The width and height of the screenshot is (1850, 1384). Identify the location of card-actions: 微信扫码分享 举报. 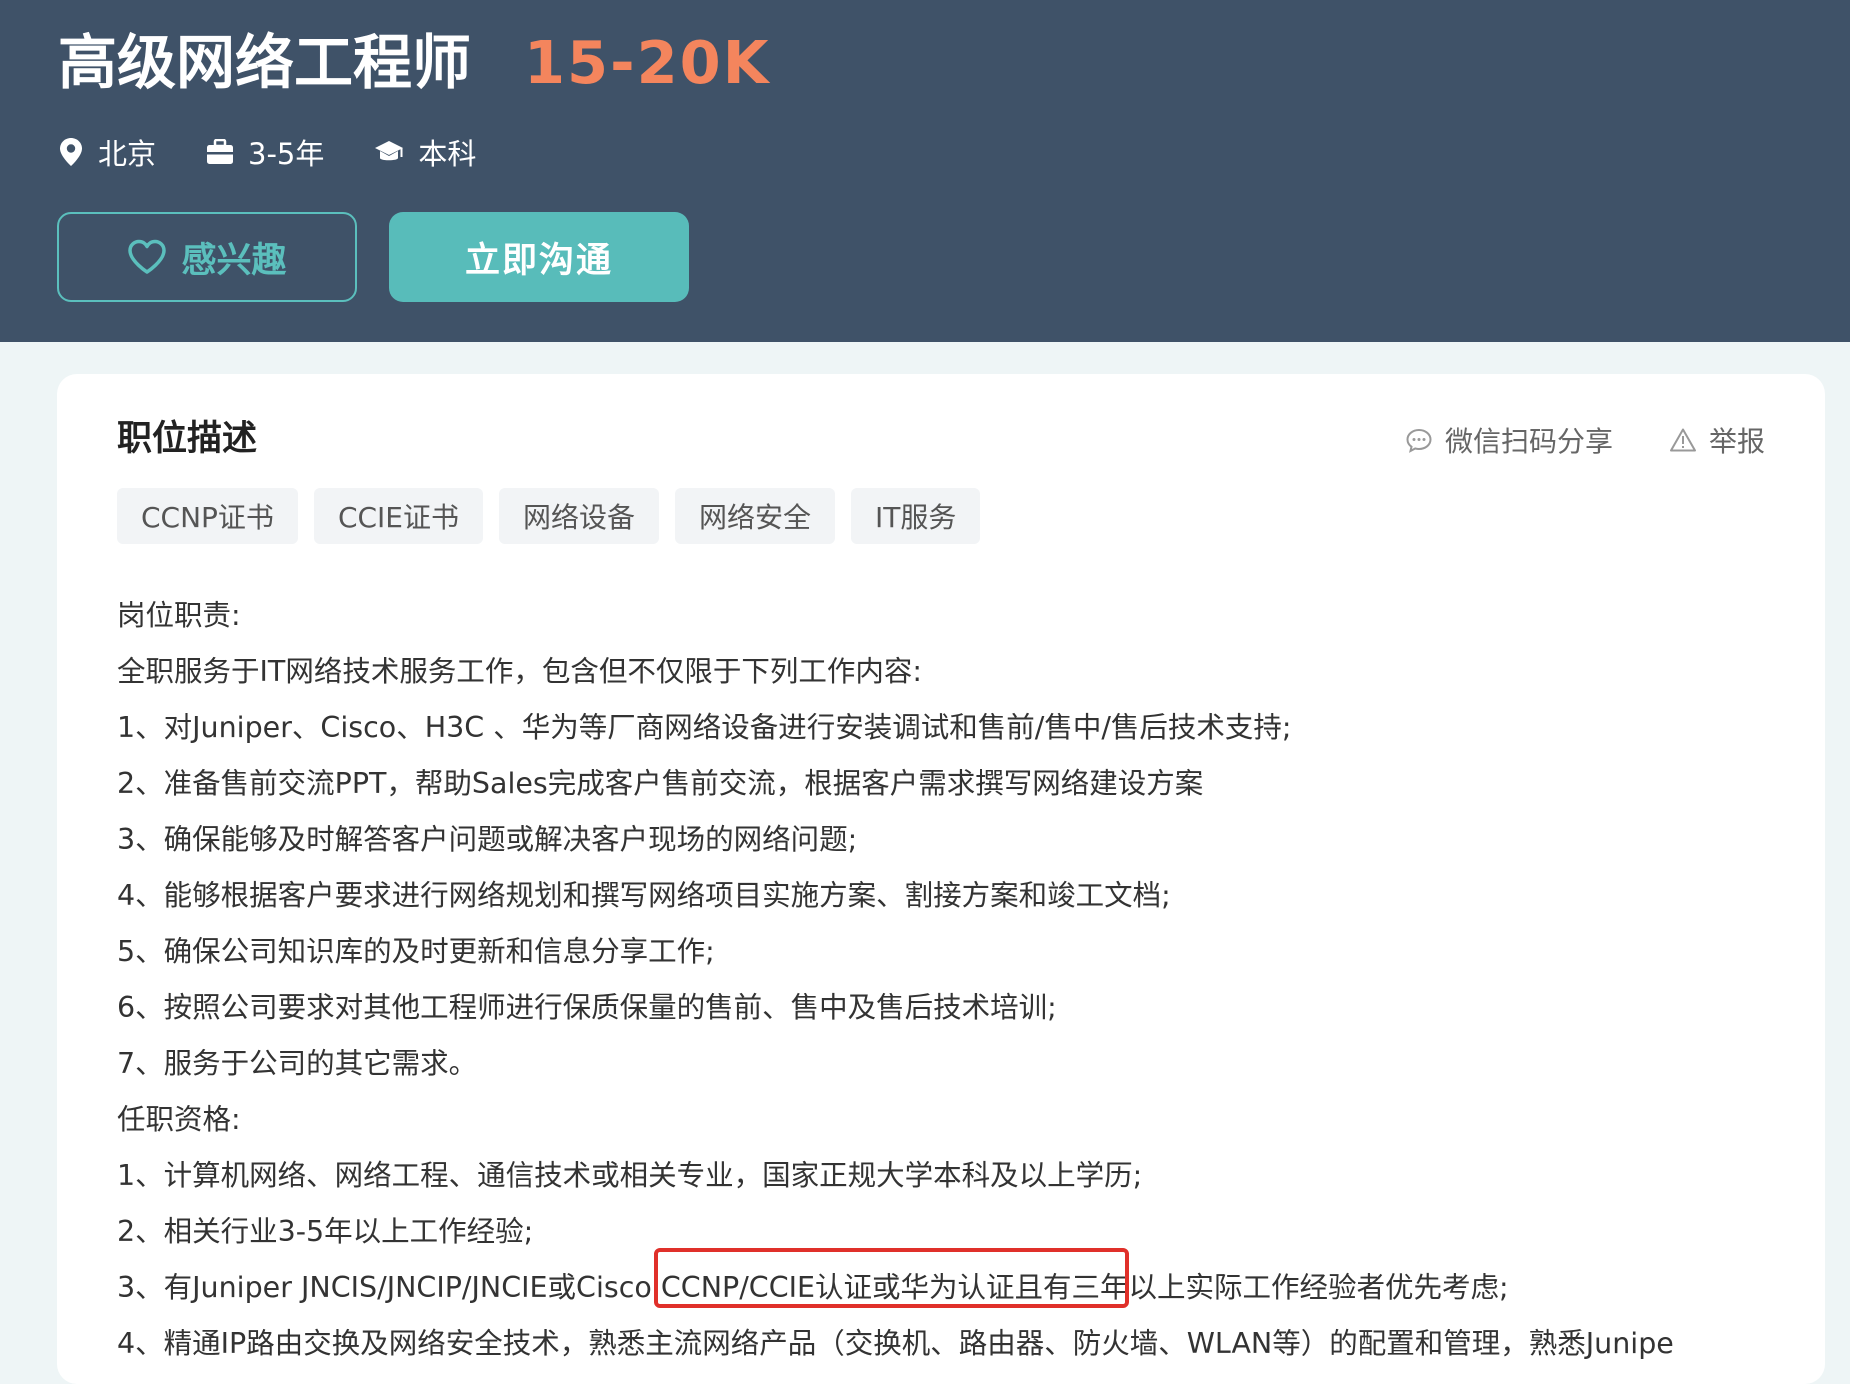
(1557, 440).